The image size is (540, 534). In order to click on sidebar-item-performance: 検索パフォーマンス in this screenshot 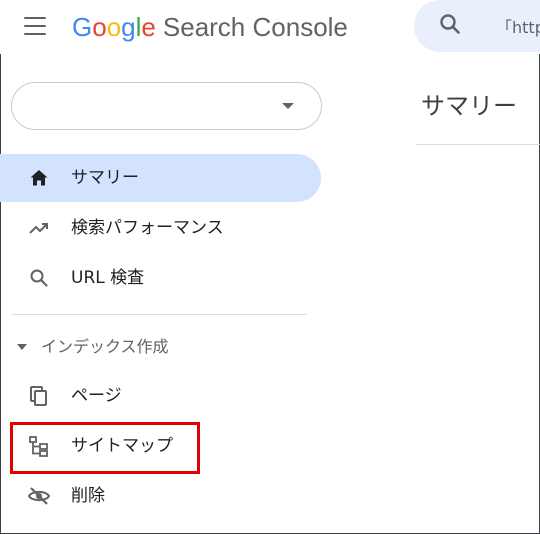, I will do `click(160, 228)`.